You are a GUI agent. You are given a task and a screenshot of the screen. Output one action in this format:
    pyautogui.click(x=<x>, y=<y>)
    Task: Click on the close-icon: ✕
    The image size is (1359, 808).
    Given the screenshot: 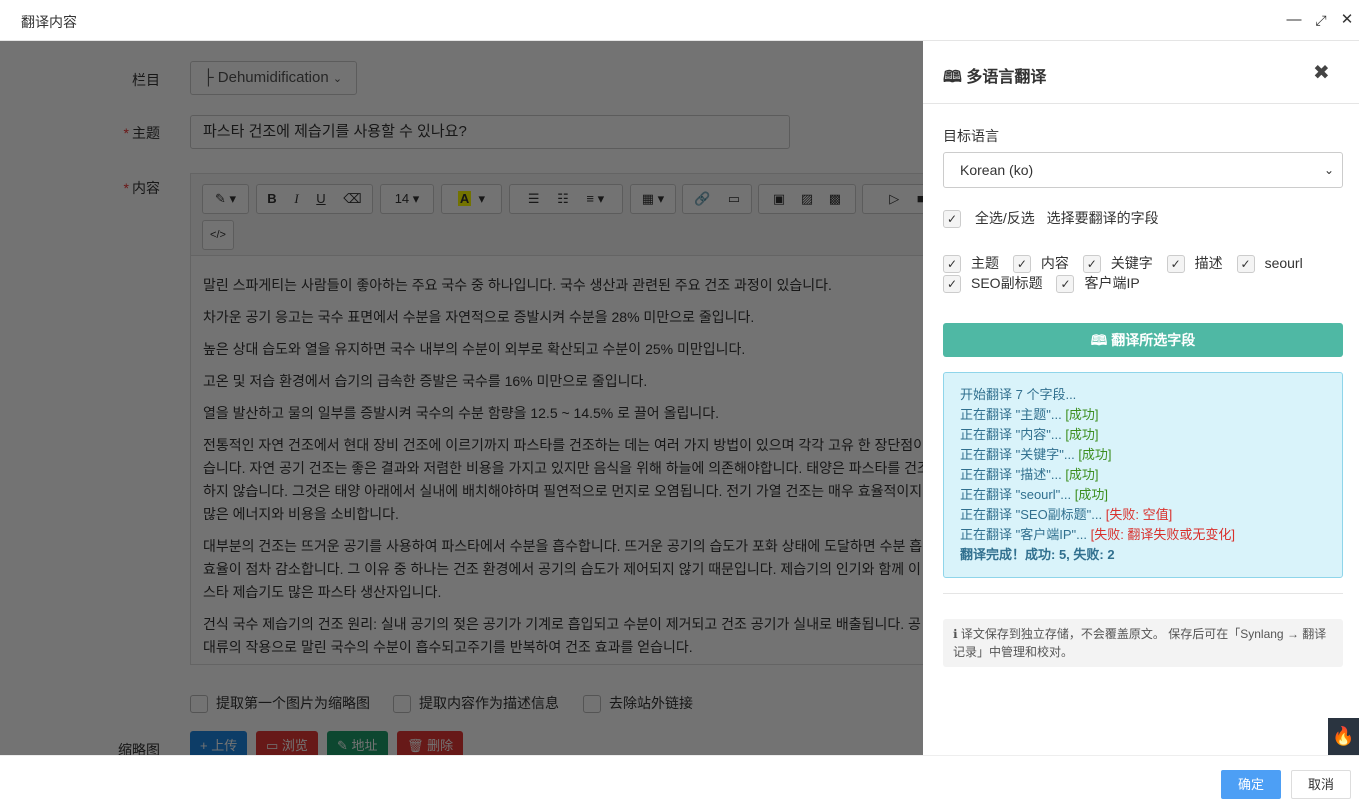 What is the action you would take?
    pyautogui.click(x=1347, y=20)
    